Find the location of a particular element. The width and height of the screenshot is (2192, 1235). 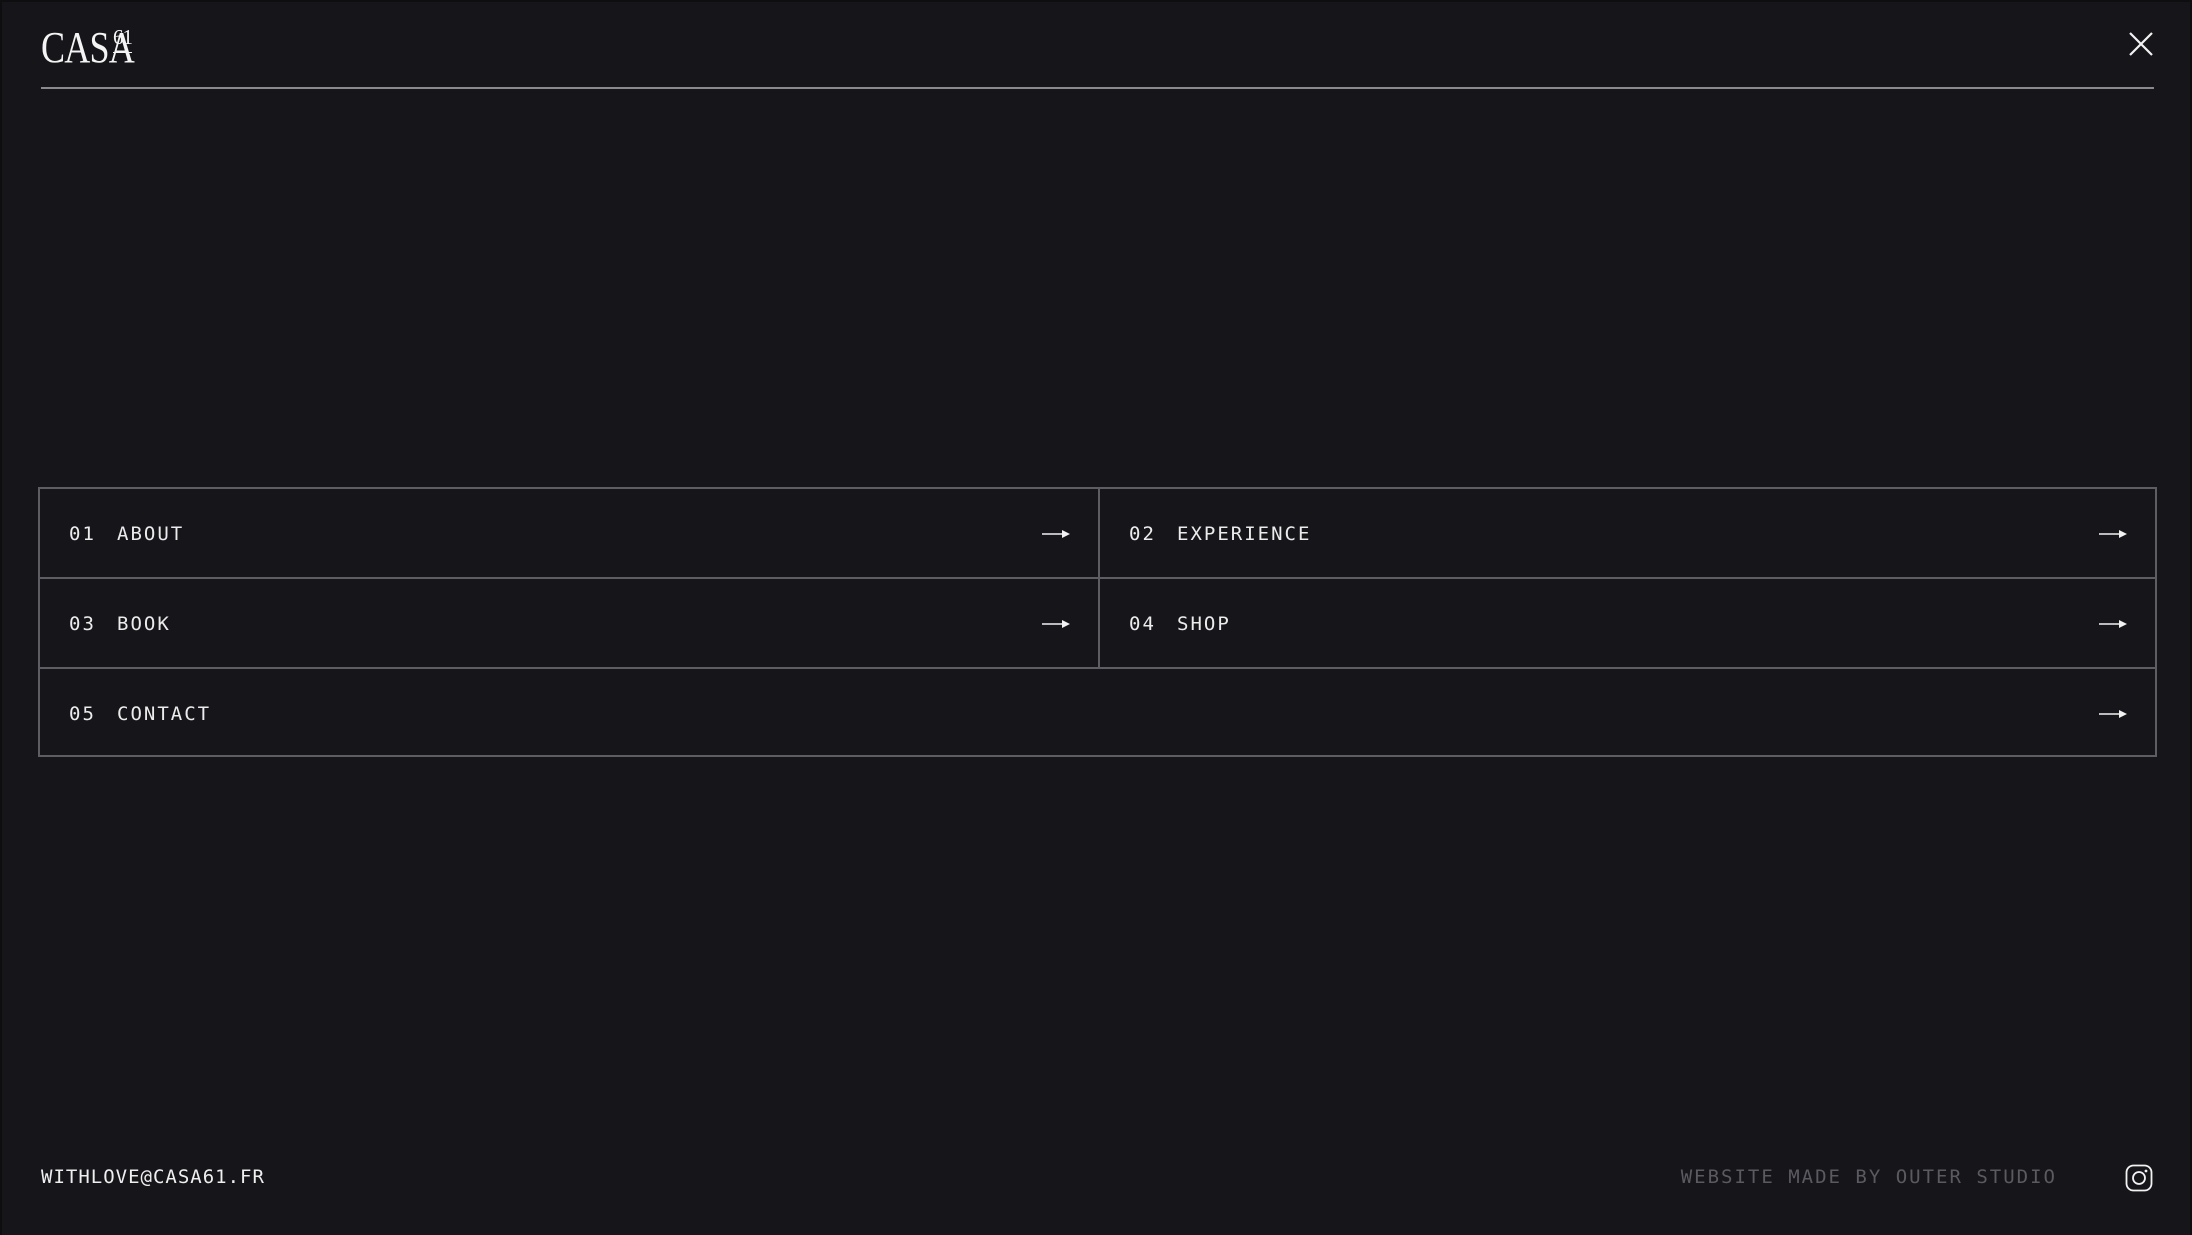

menu-item-shop: 04 SHOP is located at coordinates (1627, 624).